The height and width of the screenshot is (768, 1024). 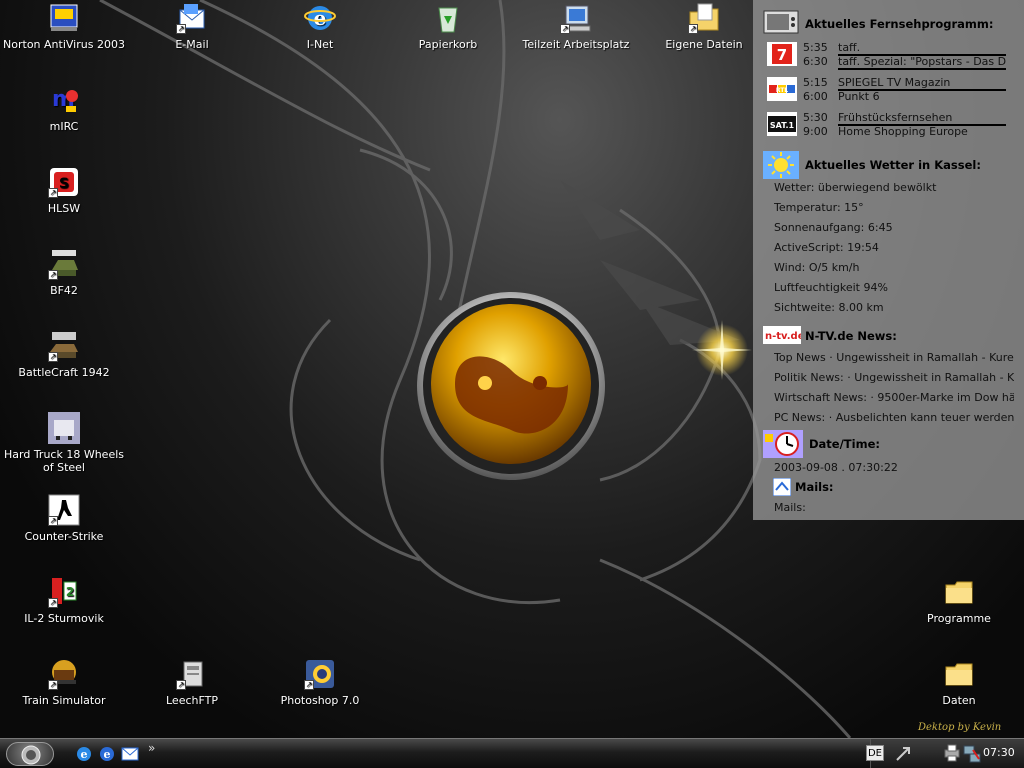 I want to click on desktop-icon-my-computer: ↗ Teilzeit Arbeitsplatz, so click(x=576, y=26).